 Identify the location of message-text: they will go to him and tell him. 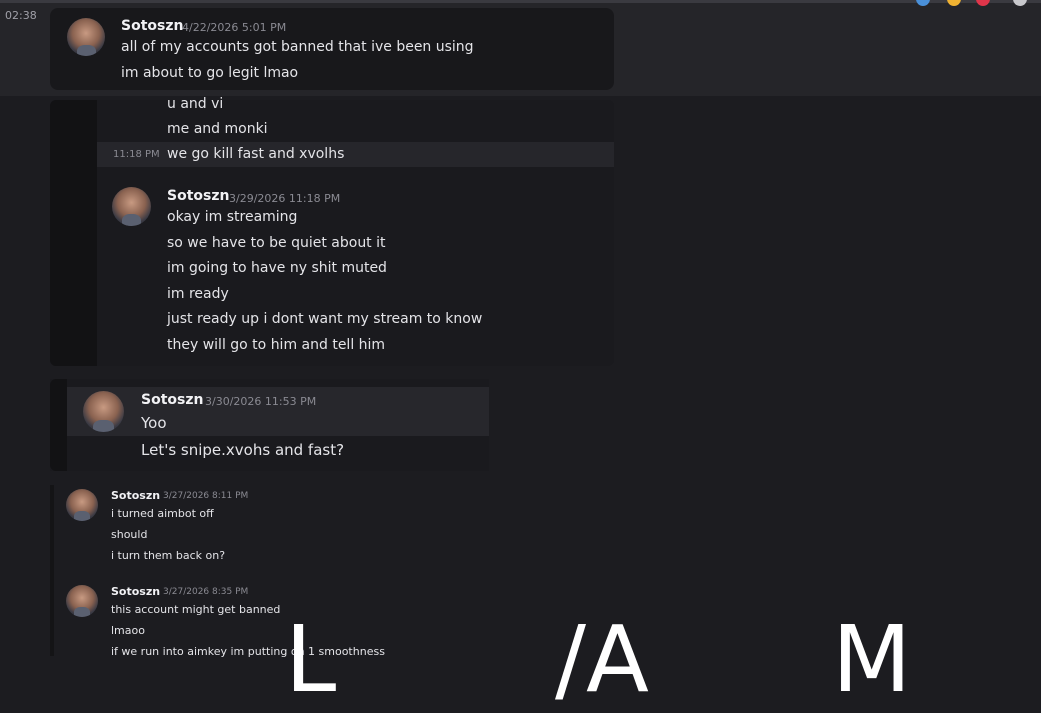
(276, 345).